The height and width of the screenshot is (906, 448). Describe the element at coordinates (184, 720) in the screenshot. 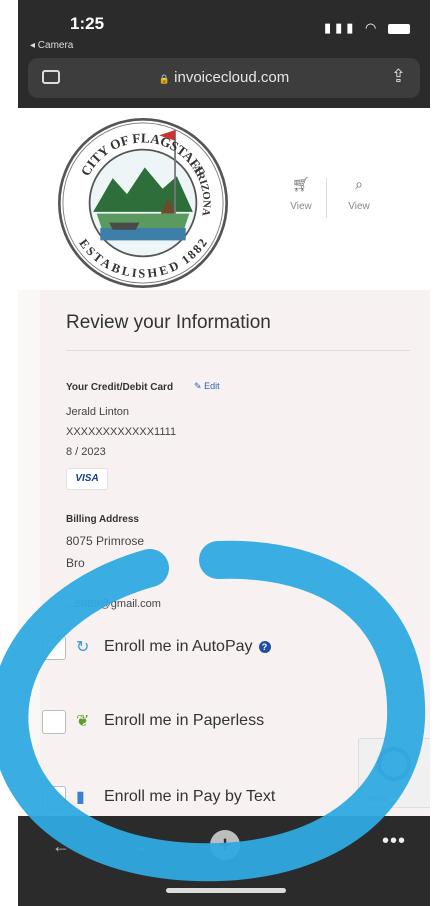

I see `paperless-label: Enroll me in Paperless` at that location.